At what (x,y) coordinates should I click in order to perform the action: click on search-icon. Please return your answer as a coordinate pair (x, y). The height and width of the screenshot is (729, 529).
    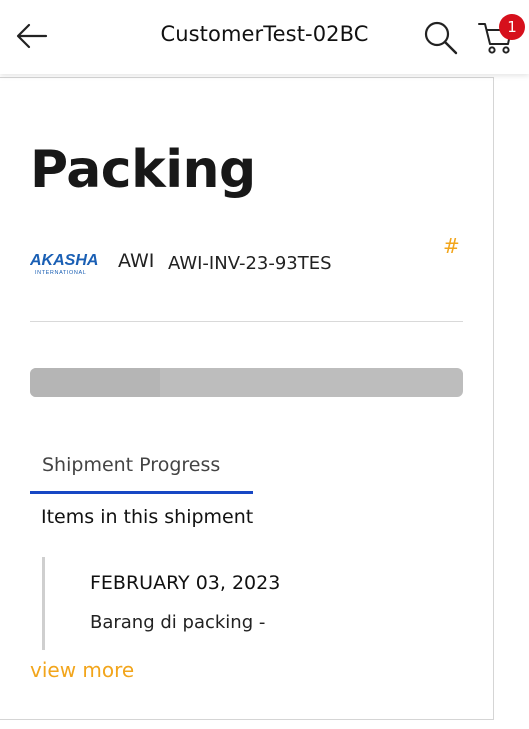
    Looking at the image, I should click on (441, 38).